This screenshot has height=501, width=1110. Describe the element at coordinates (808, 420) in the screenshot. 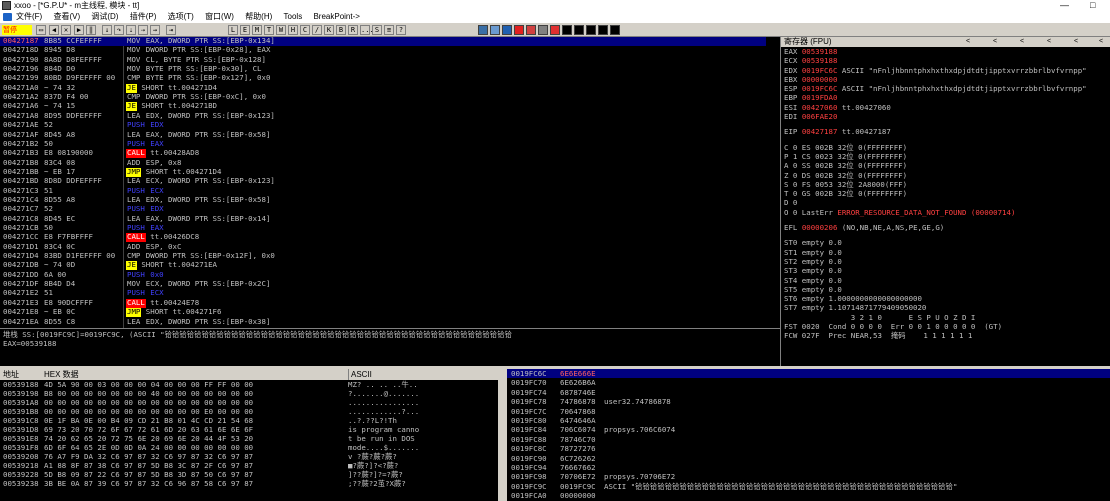

I see `stack-row: 0019FC80 6474646A` at that location.